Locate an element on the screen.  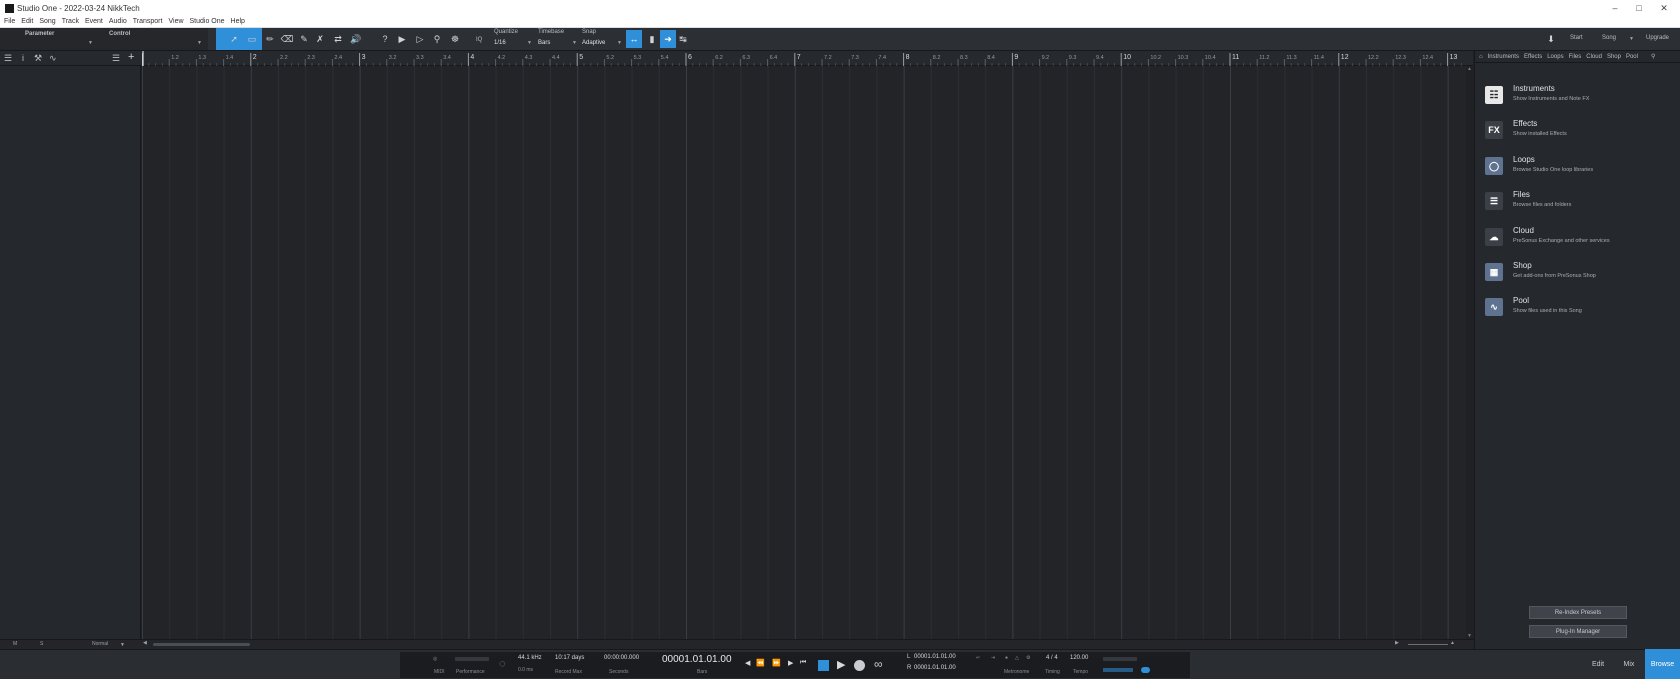
song-button: Song is located at coordinates (1609, 38).